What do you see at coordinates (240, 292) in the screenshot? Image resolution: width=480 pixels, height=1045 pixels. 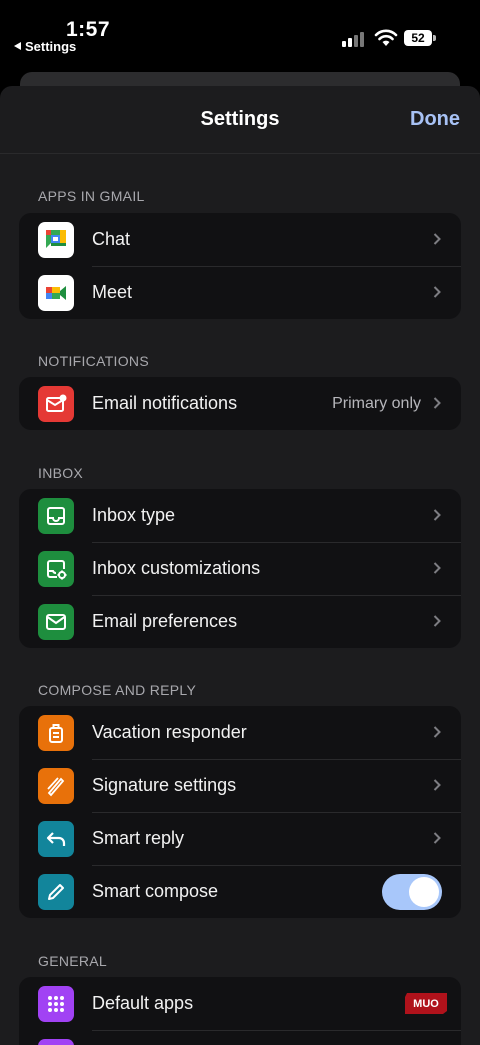 I see `settings-row-meet: Meet` at bounding box center [240, 292].